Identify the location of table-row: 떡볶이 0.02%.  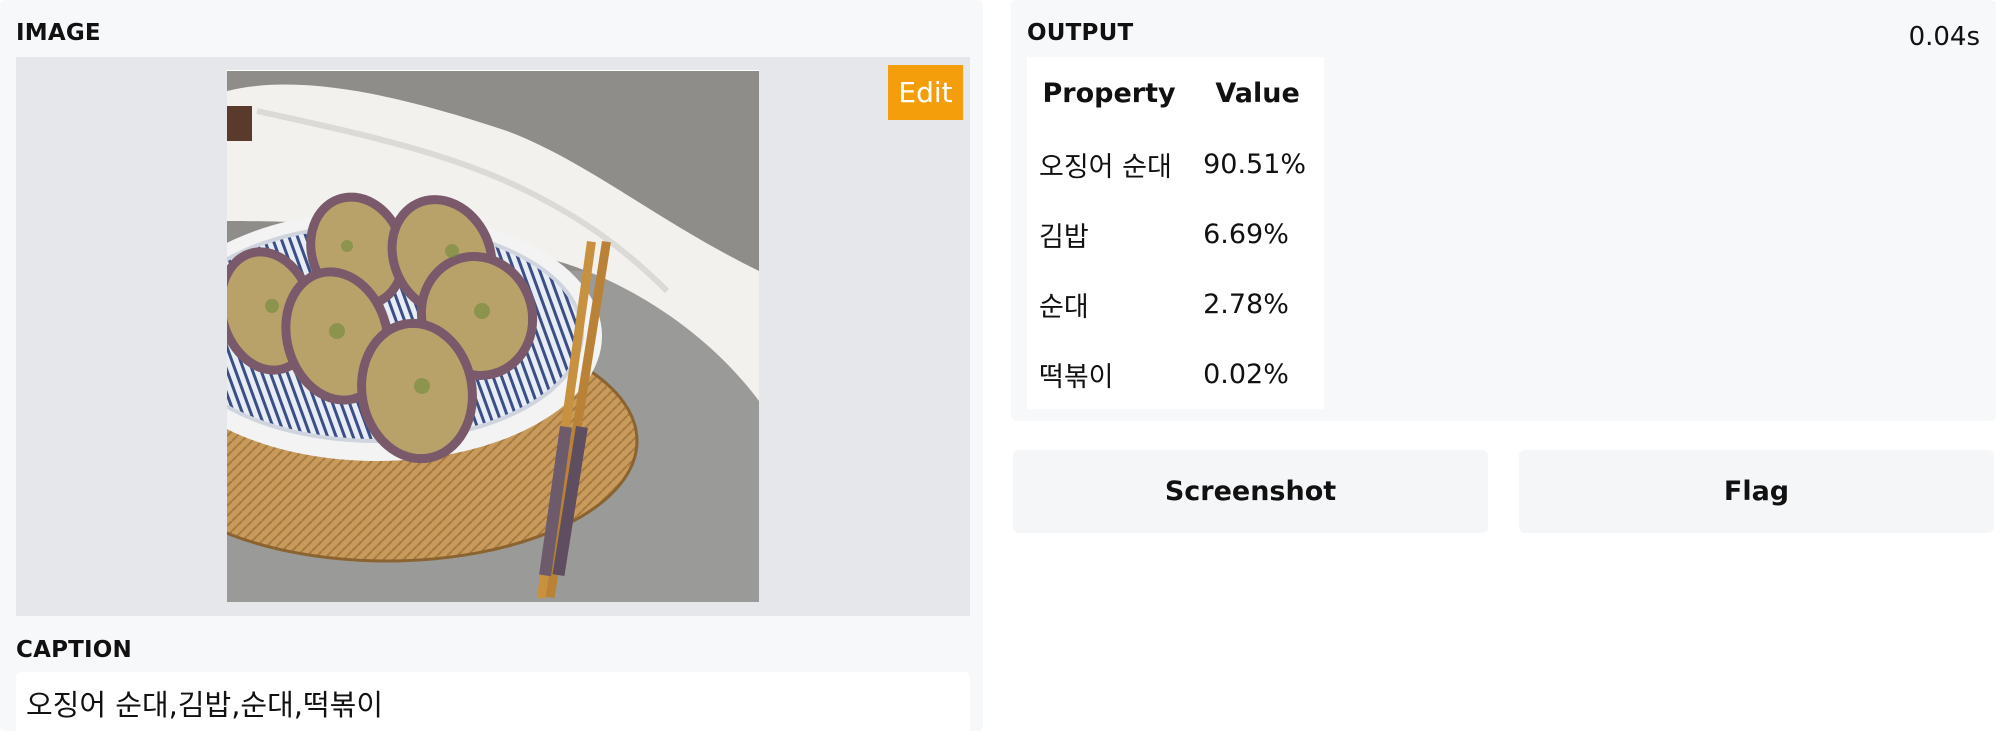
(1175, 374).